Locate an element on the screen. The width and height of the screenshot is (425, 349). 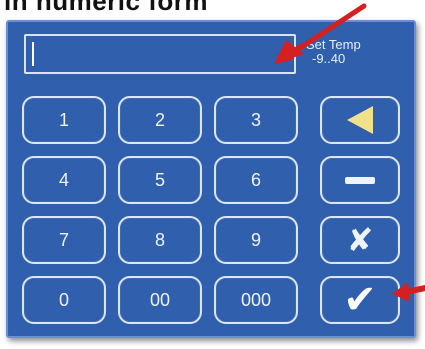
key-0: 0 is located at coordinates (64, 300).